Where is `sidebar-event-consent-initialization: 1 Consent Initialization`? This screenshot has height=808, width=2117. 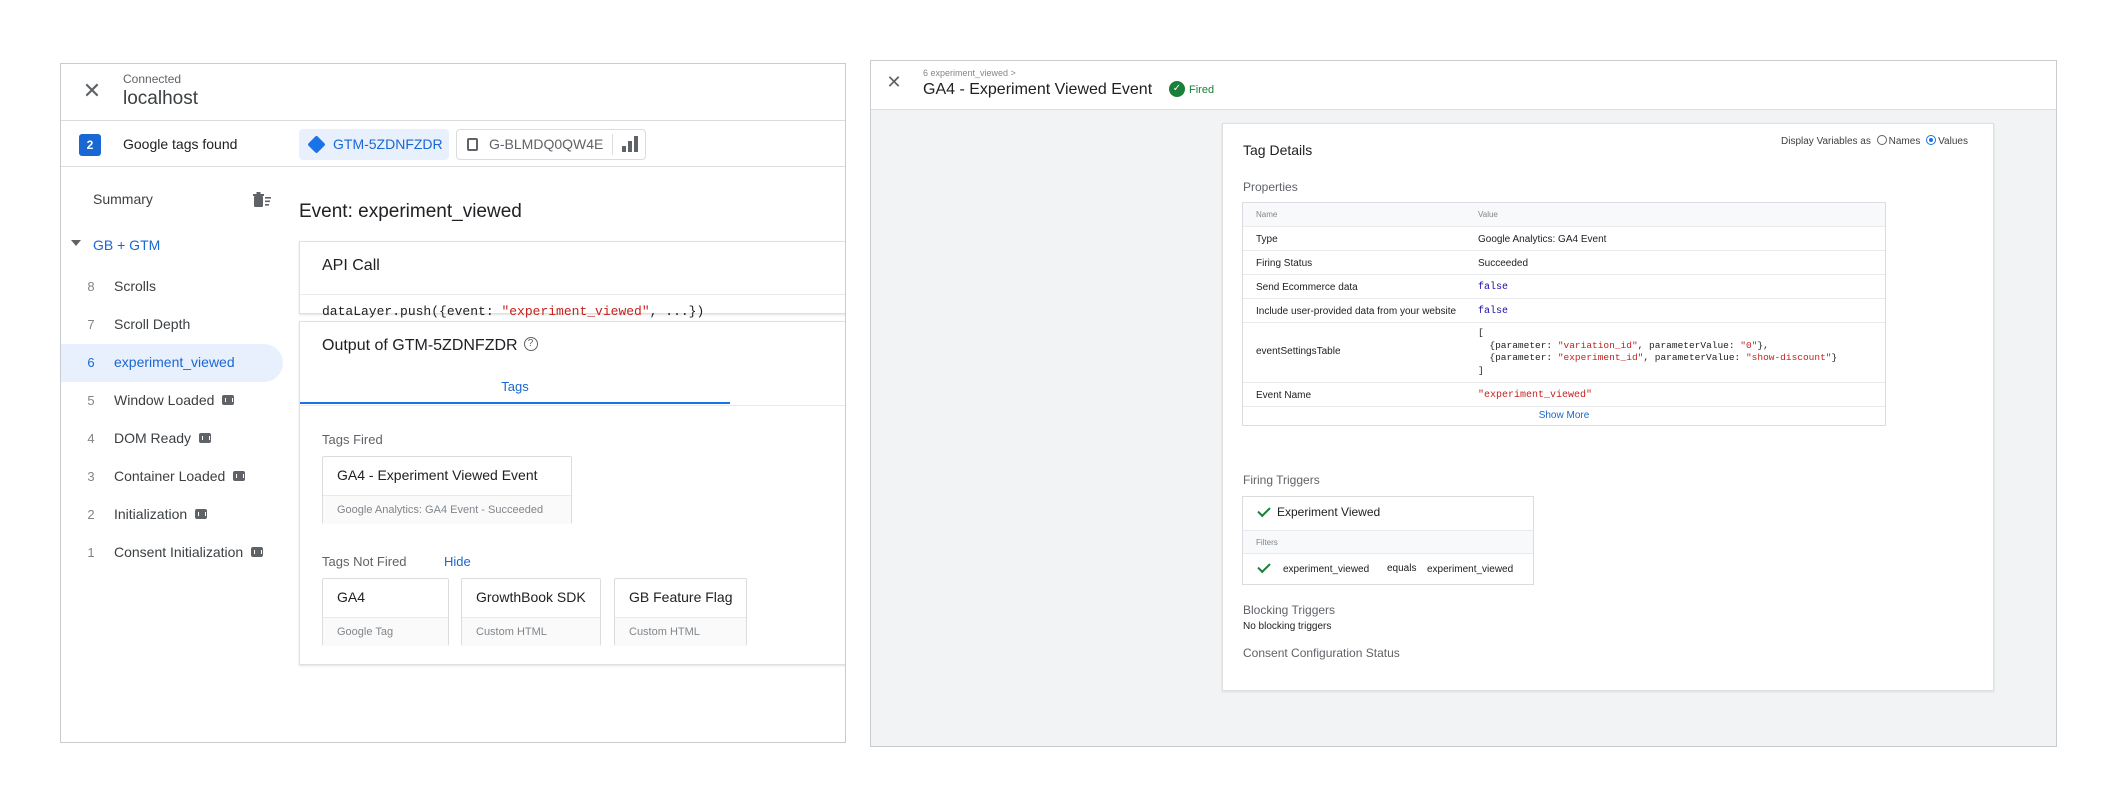 sidebar-event-consent-initialization: 1 Consent Initialization is located at coordinates (172, 553).